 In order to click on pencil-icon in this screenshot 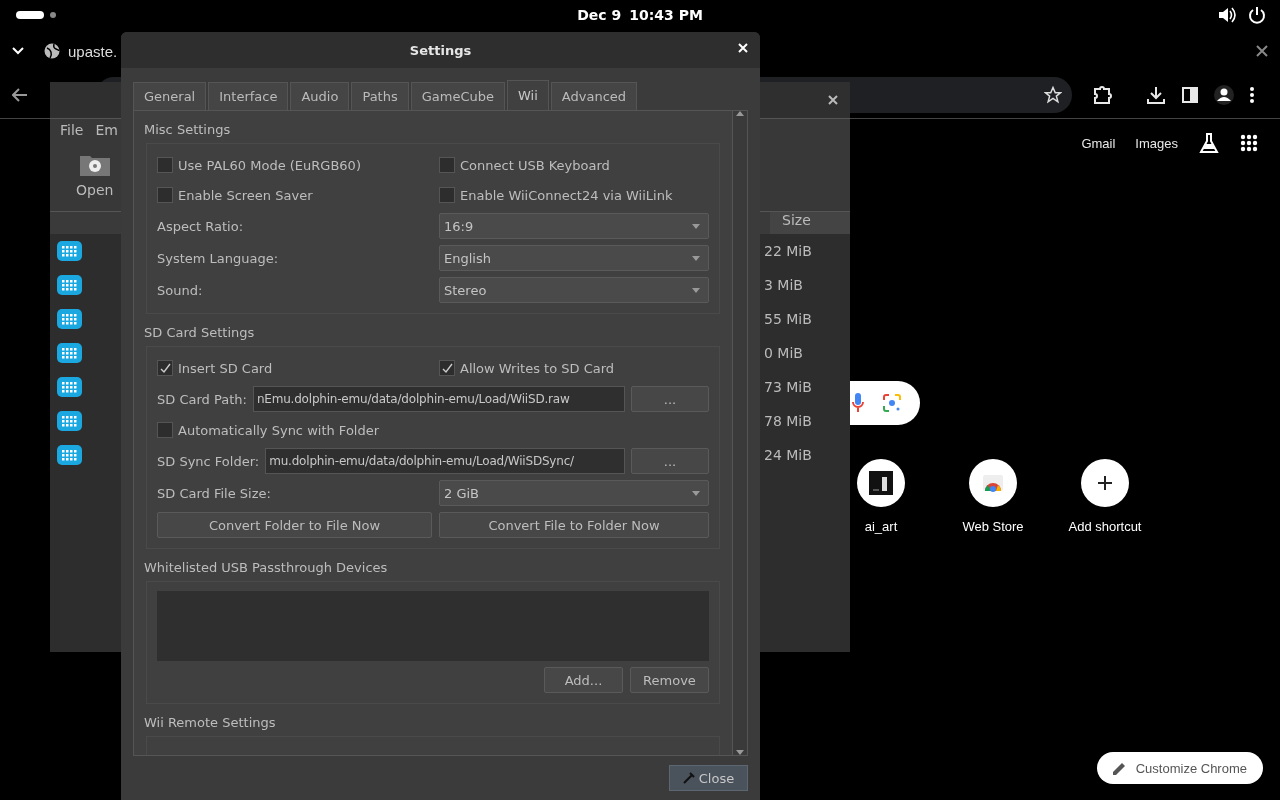, I will do `click(1119, 768)`.